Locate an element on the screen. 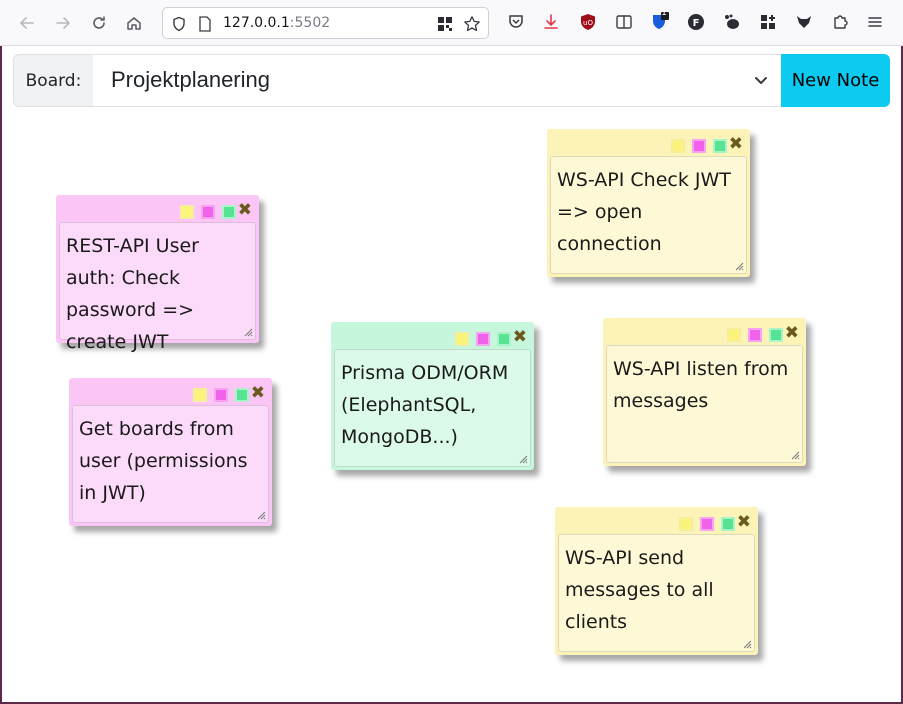 The image size is (903, 704). board-selector-bar: Board: Projektplanering New Note is located at coordinates (451, 80).